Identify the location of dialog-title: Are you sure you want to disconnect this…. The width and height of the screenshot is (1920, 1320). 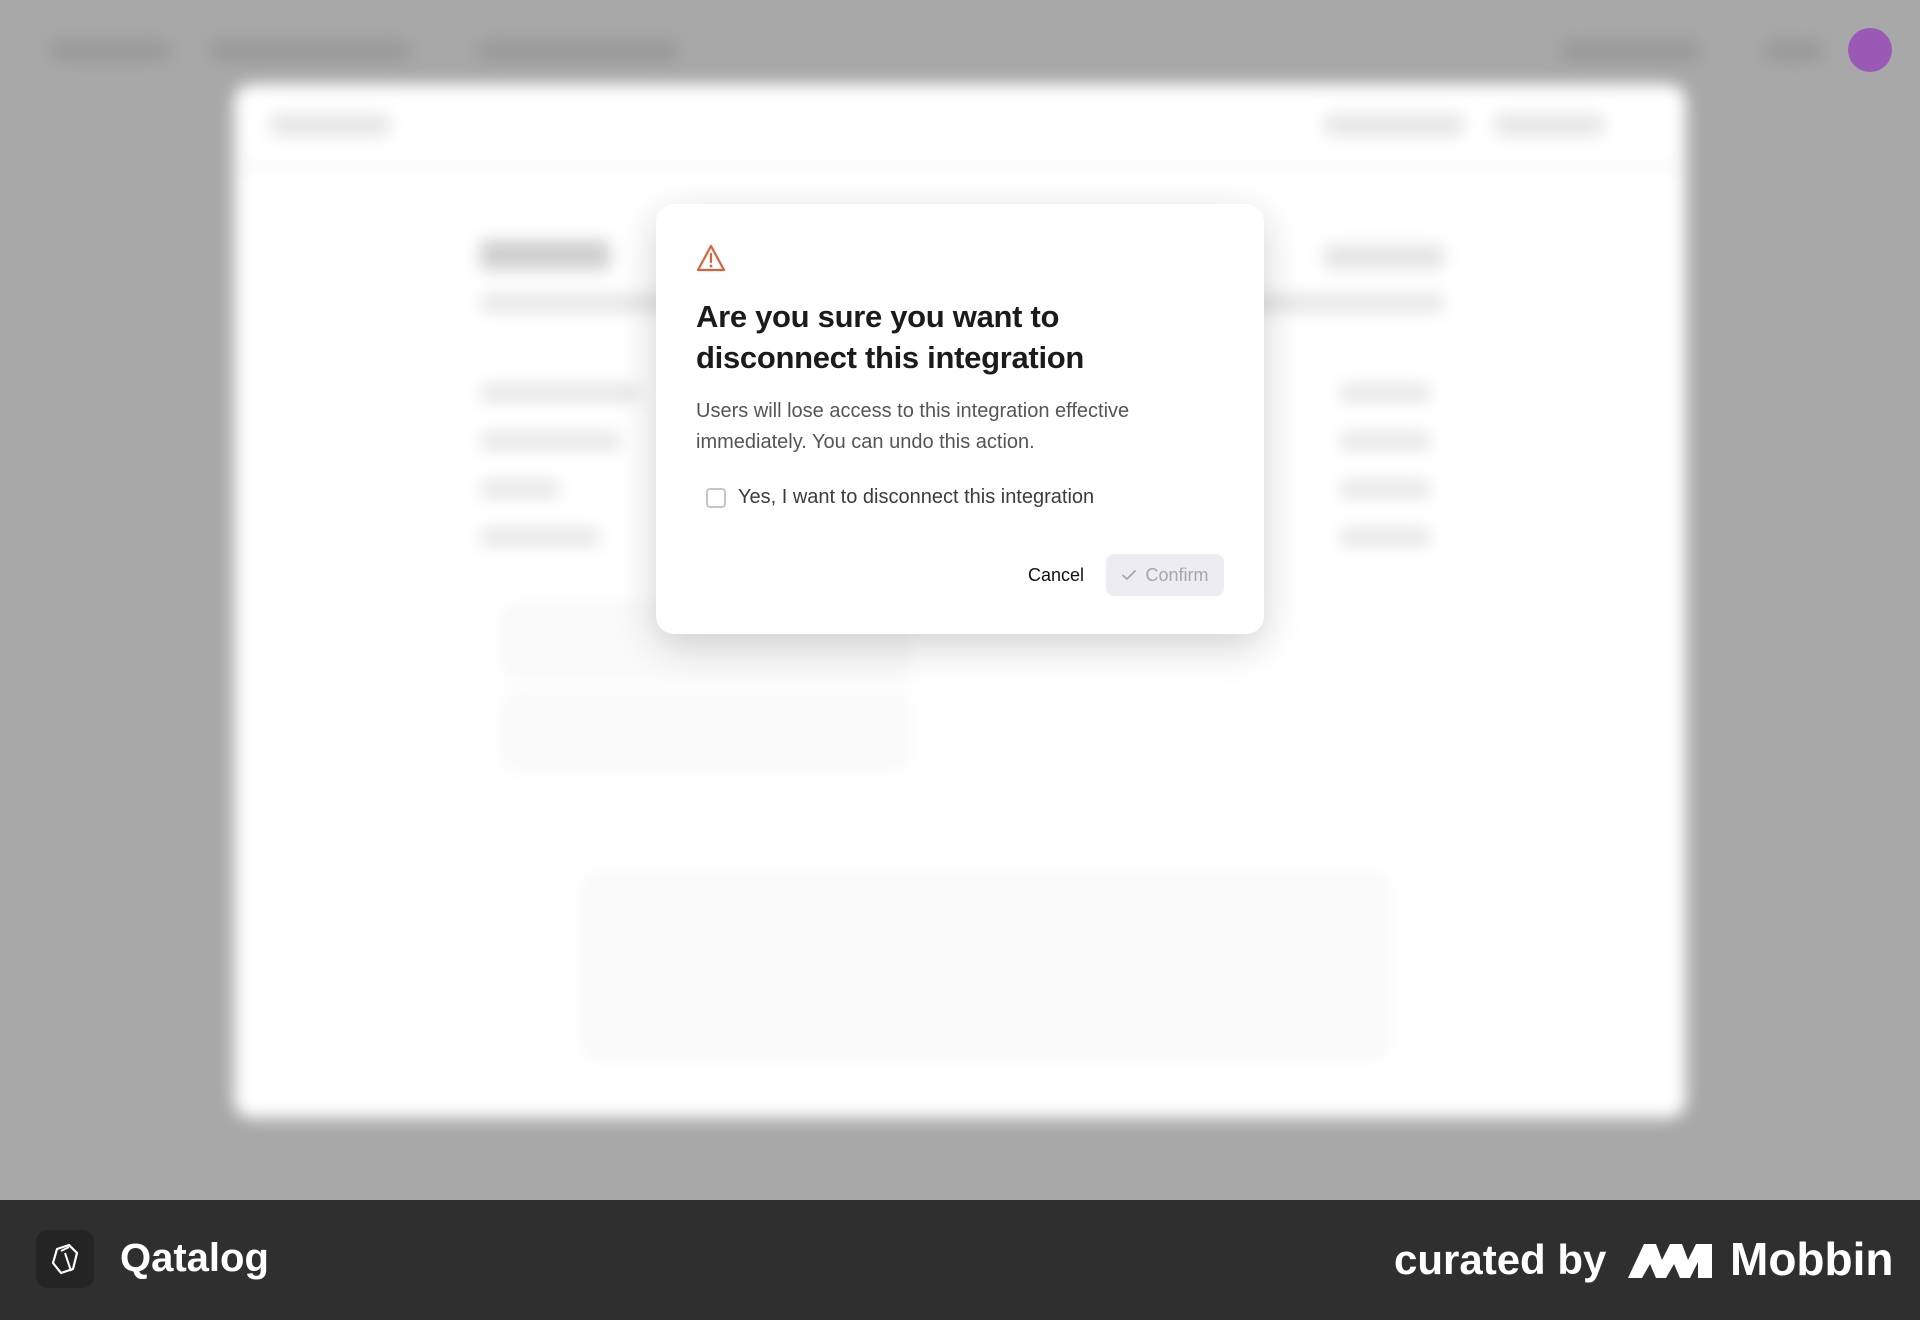
(890, 337).